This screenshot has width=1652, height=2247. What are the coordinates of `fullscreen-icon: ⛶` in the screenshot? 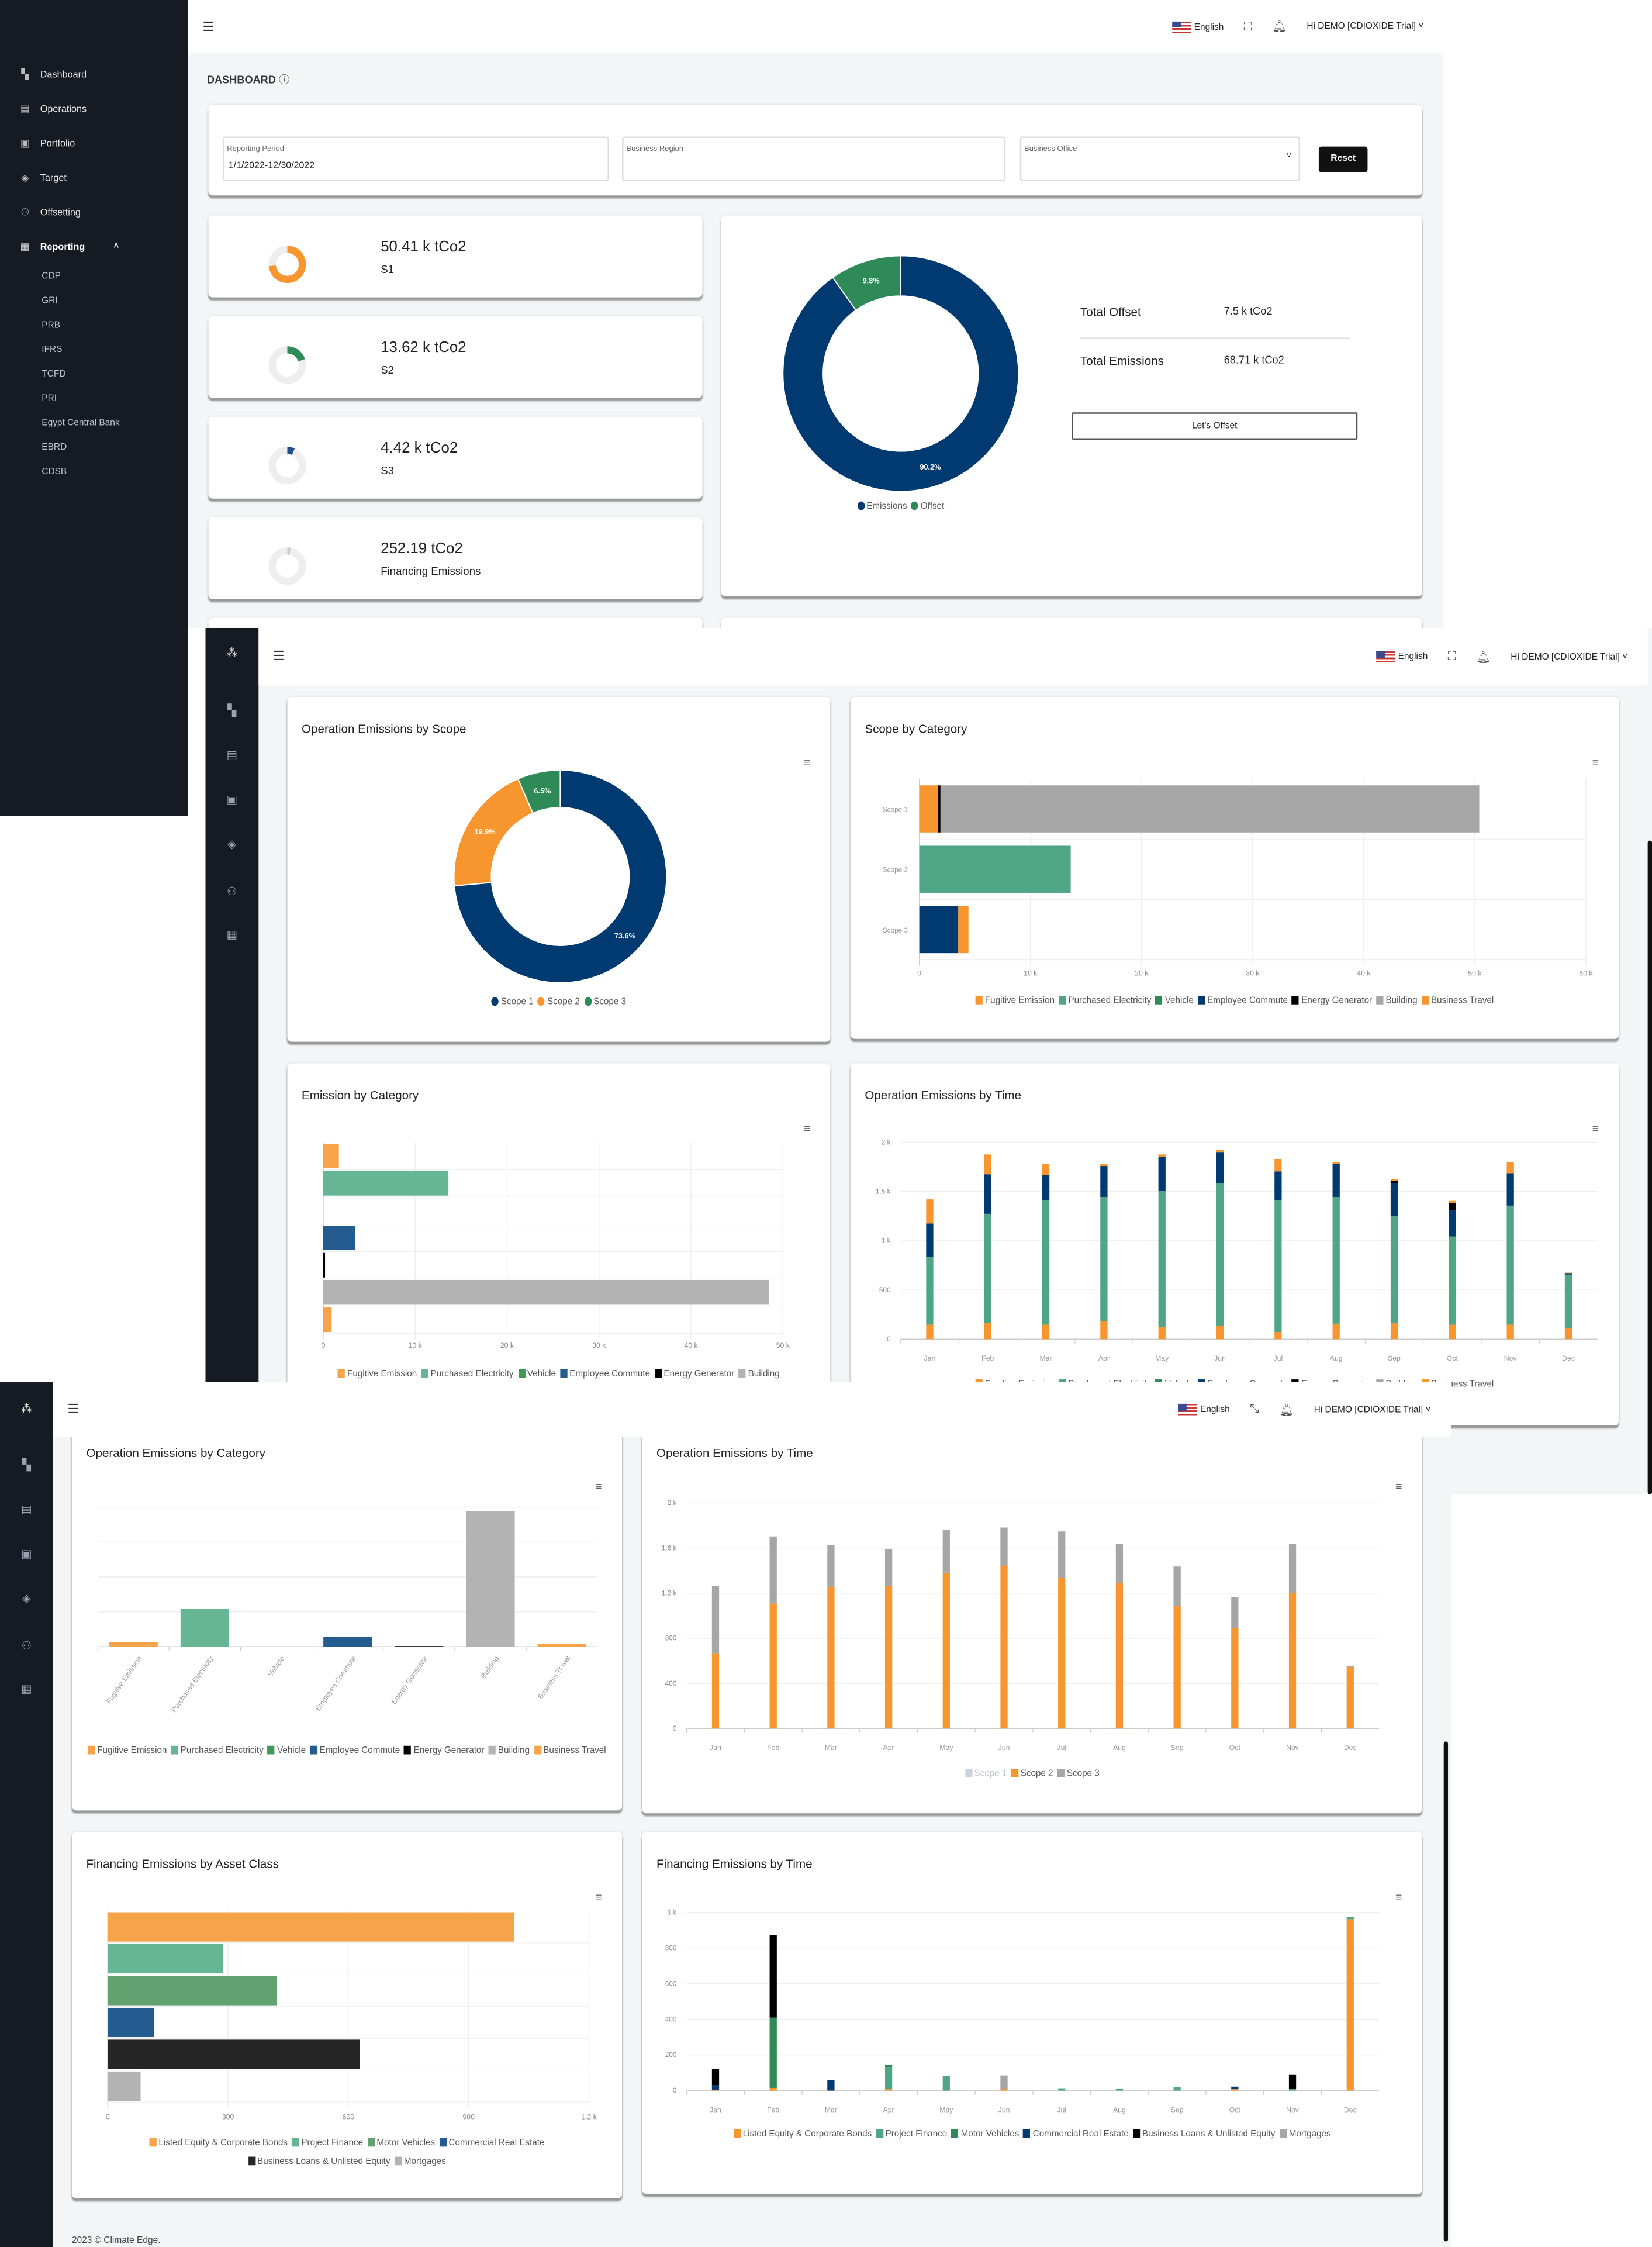 It's located at (1452, 657).